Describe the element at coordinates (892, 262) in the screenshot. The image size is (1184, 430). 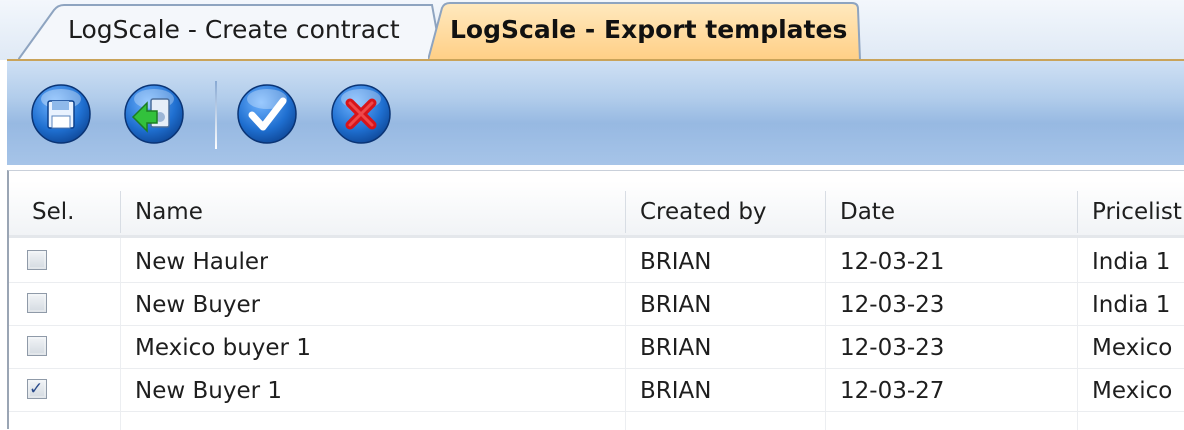
I see `date: 12-03-21` at that location.